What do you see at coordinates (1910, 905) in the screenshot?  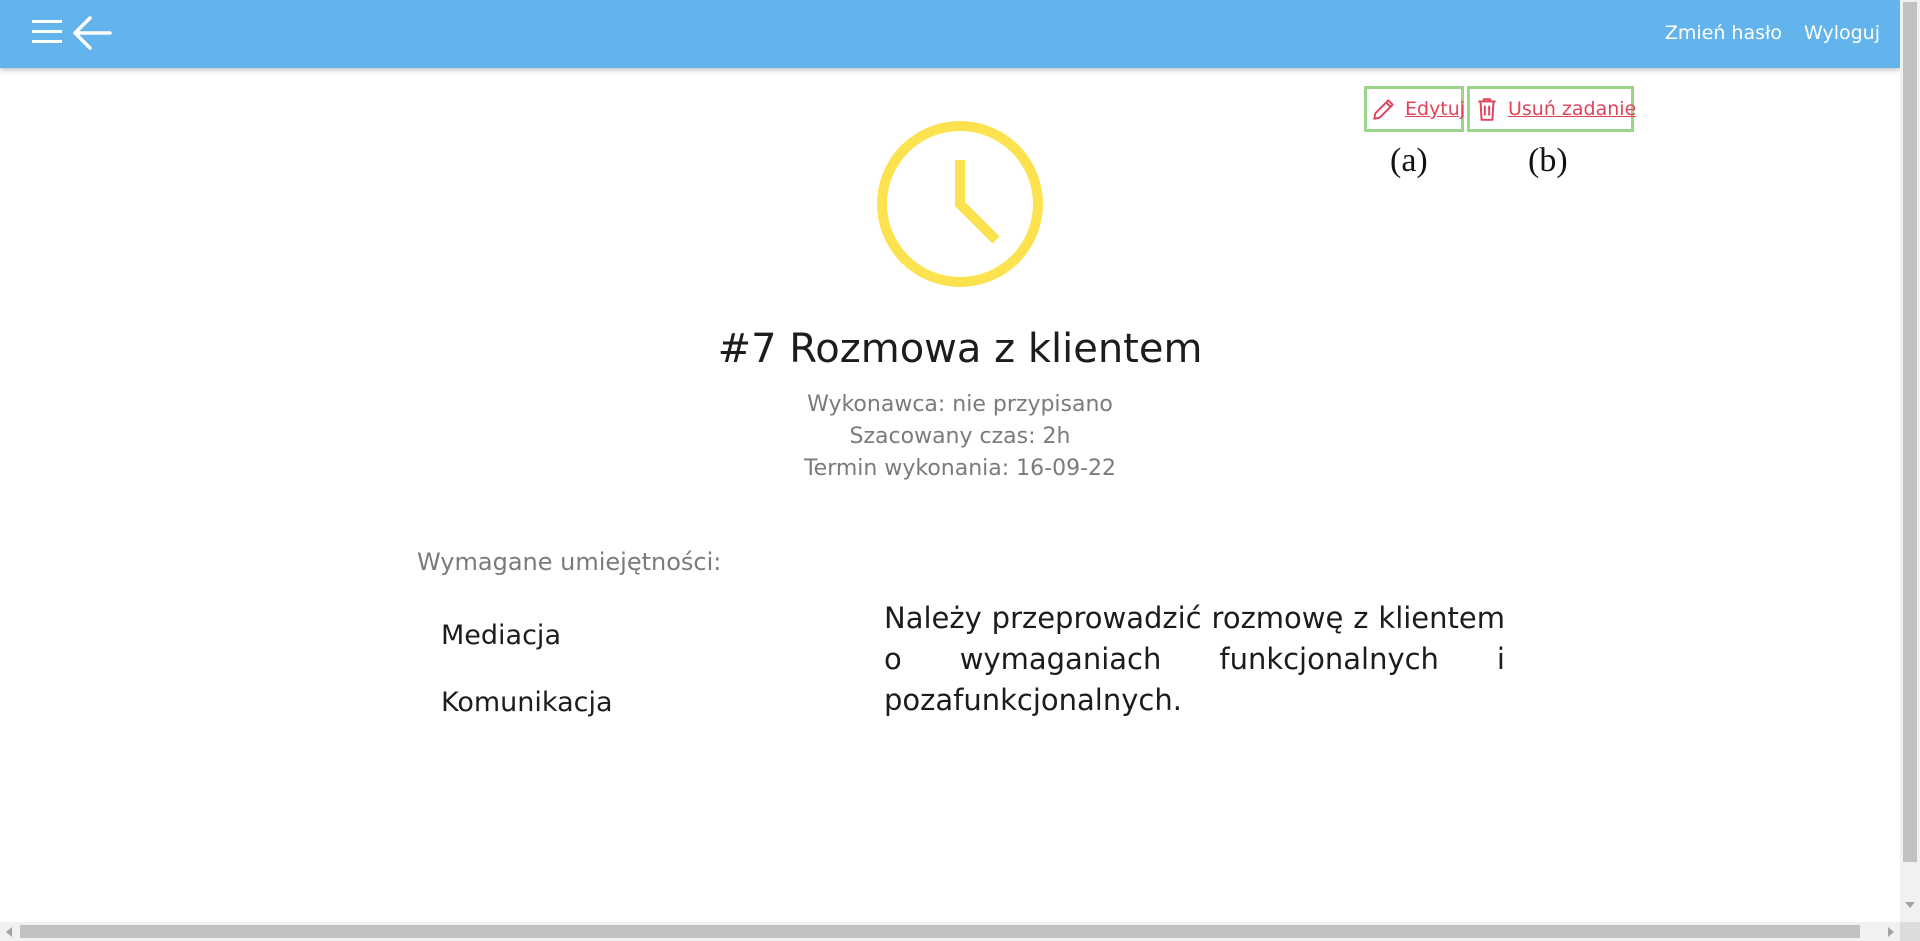 I see `scroll-down-icon` at bounding box center [1910, 905].